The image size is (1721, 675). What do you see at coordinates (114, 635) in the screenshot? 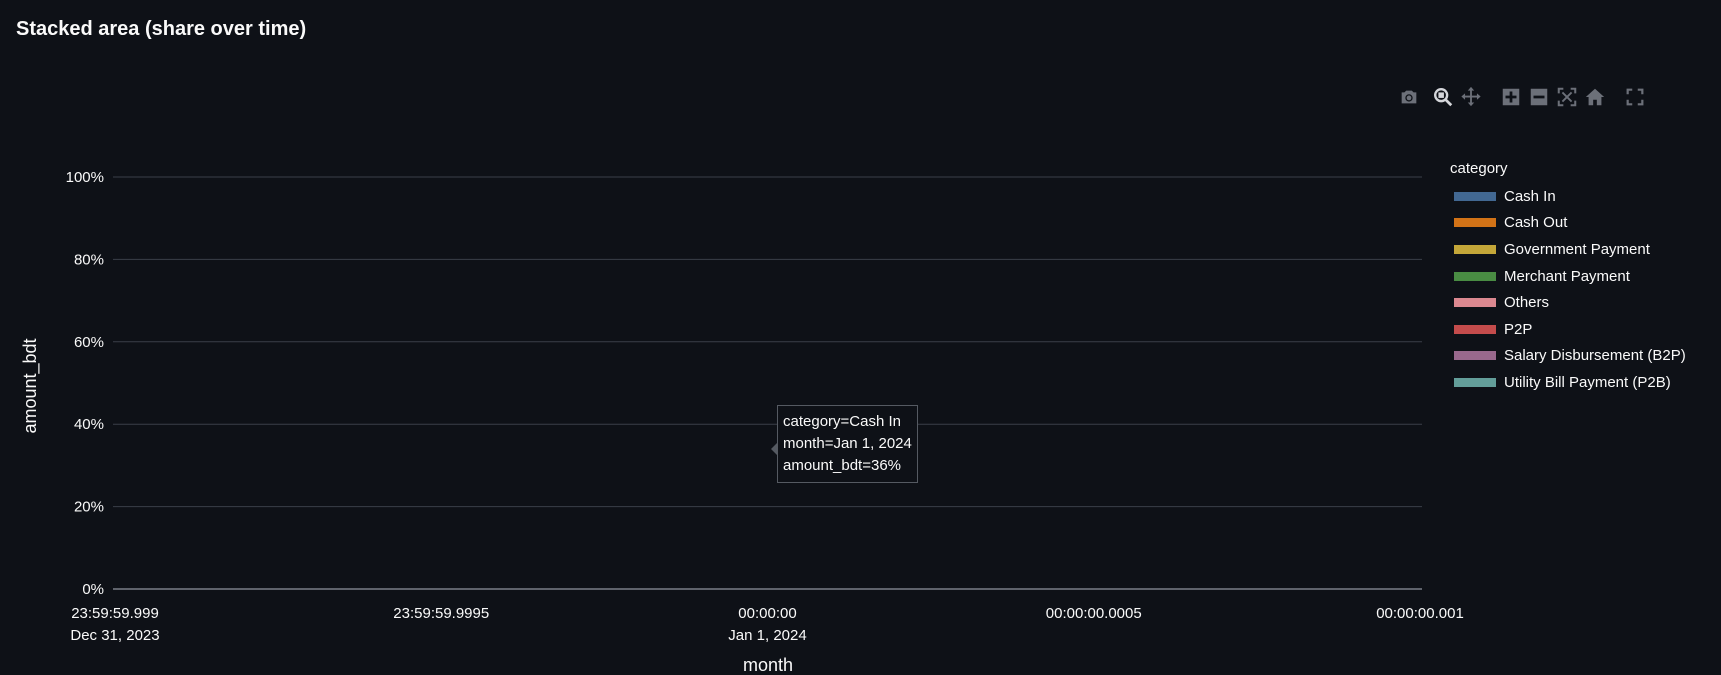
I see `x-tick-date-label: Dec 31, 2023` at bounding box center [114, 635].